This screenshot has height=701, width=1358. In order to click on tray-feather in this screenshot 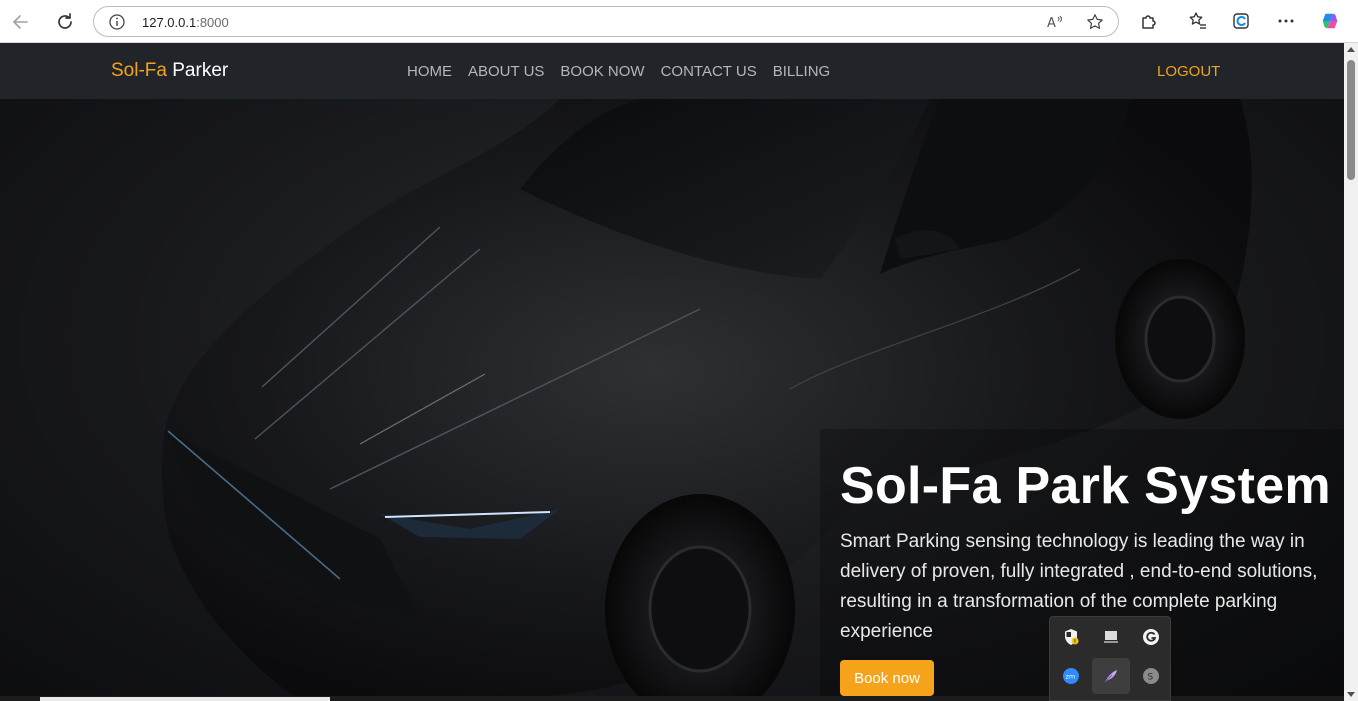, I will do `click(1111, 676)`.